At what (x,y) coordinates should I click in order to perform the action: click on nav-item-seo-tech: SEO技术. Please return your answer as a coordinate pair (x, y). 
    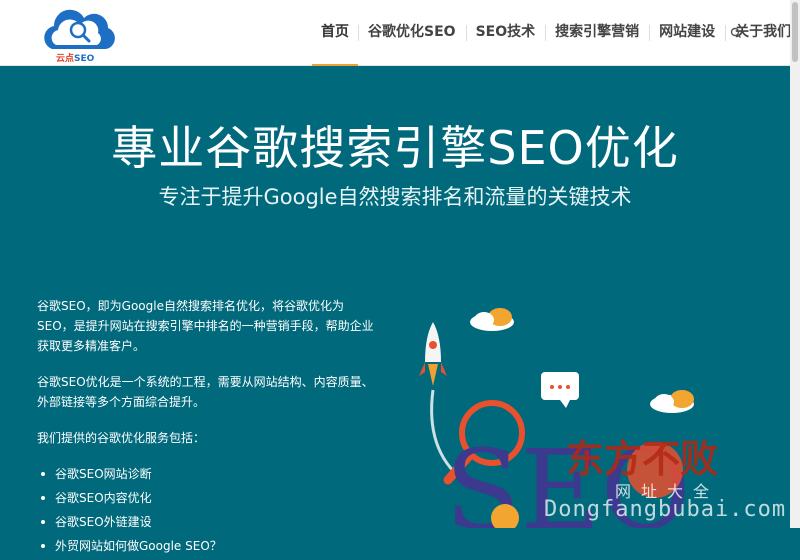
    Looking at the image, I should click on (505, 32).